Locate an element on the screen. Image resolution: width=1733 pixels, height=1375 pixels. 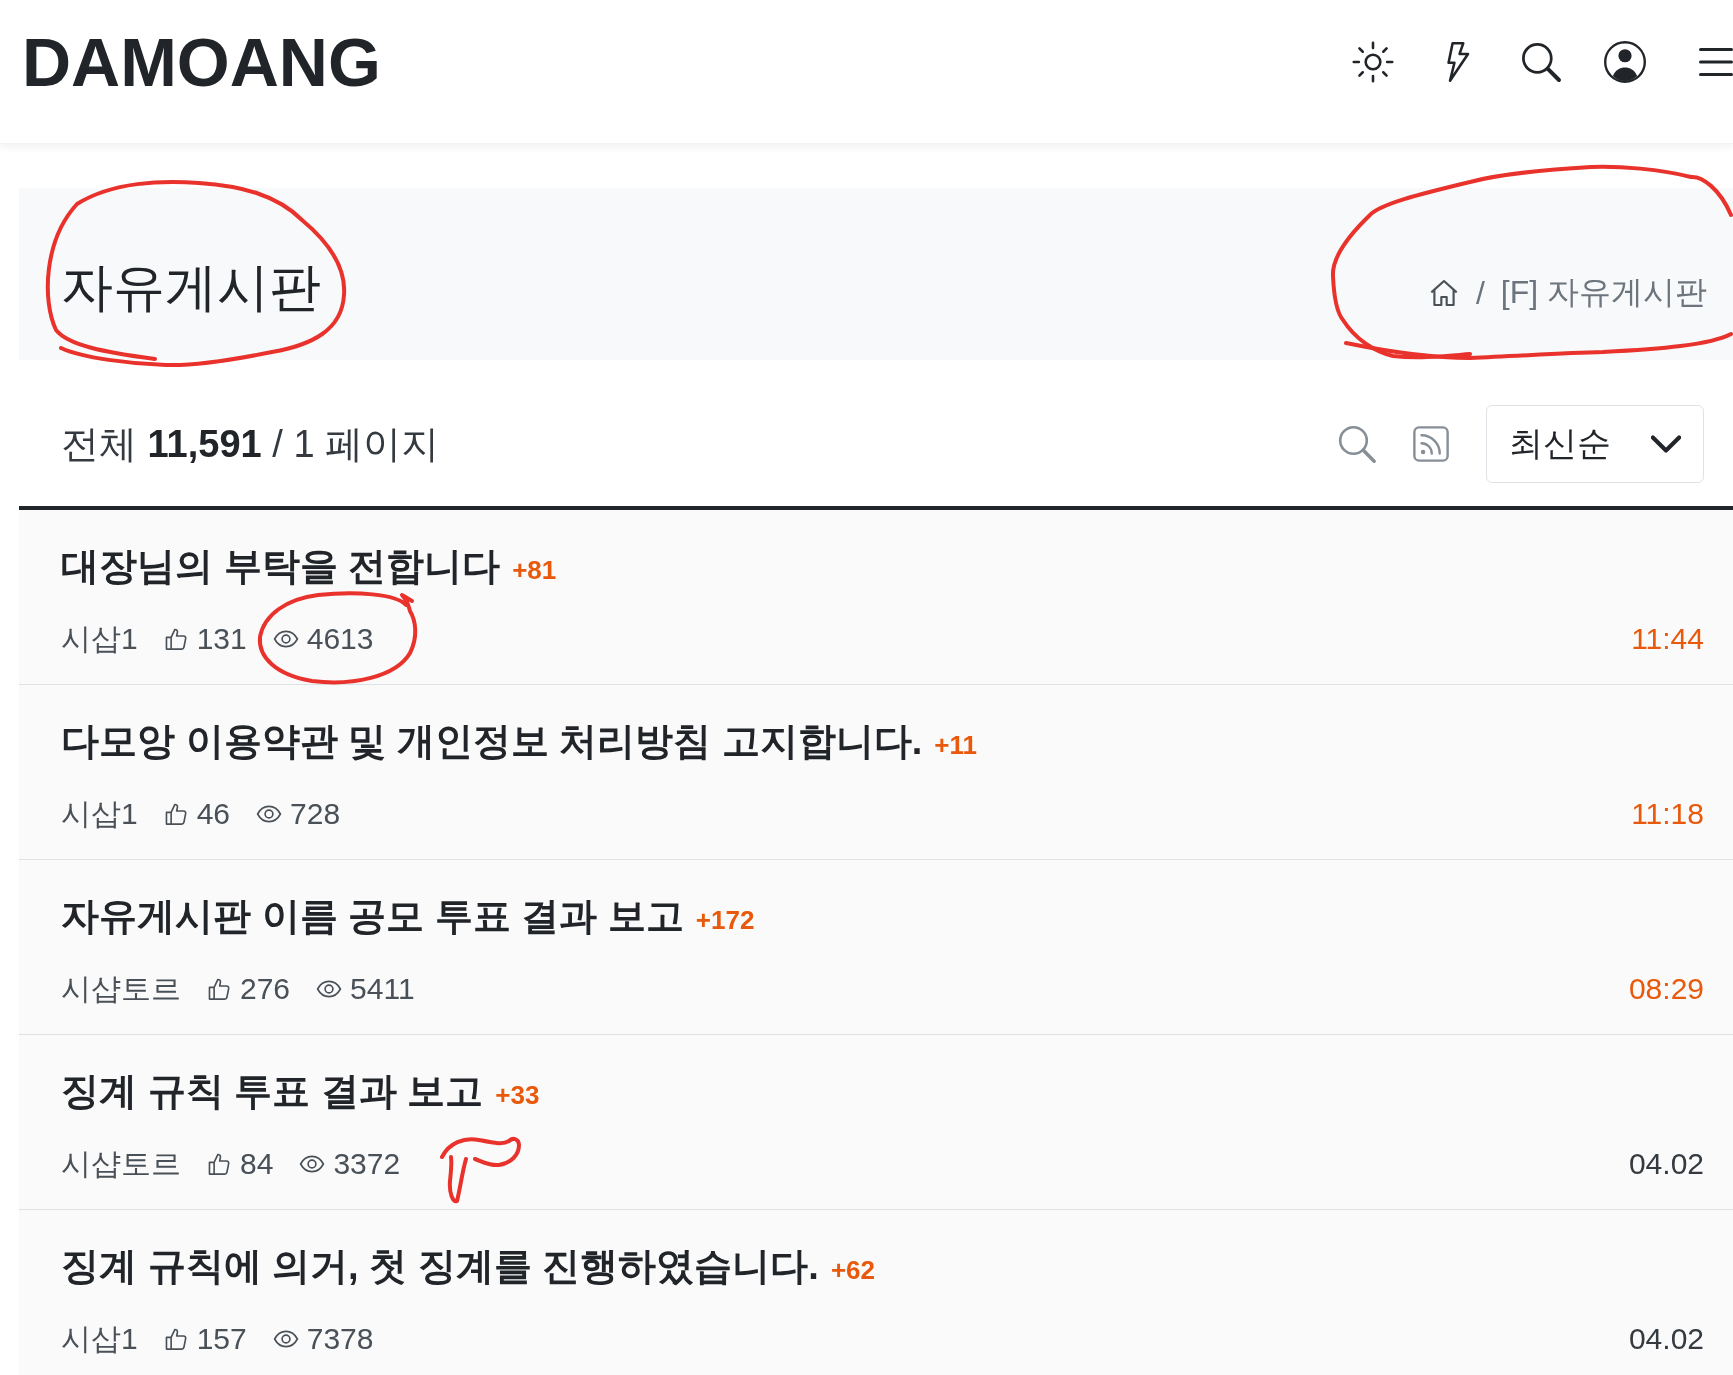
post-count: 전체 11,591 / 1 페이지 is located at coordinates (250, 444).